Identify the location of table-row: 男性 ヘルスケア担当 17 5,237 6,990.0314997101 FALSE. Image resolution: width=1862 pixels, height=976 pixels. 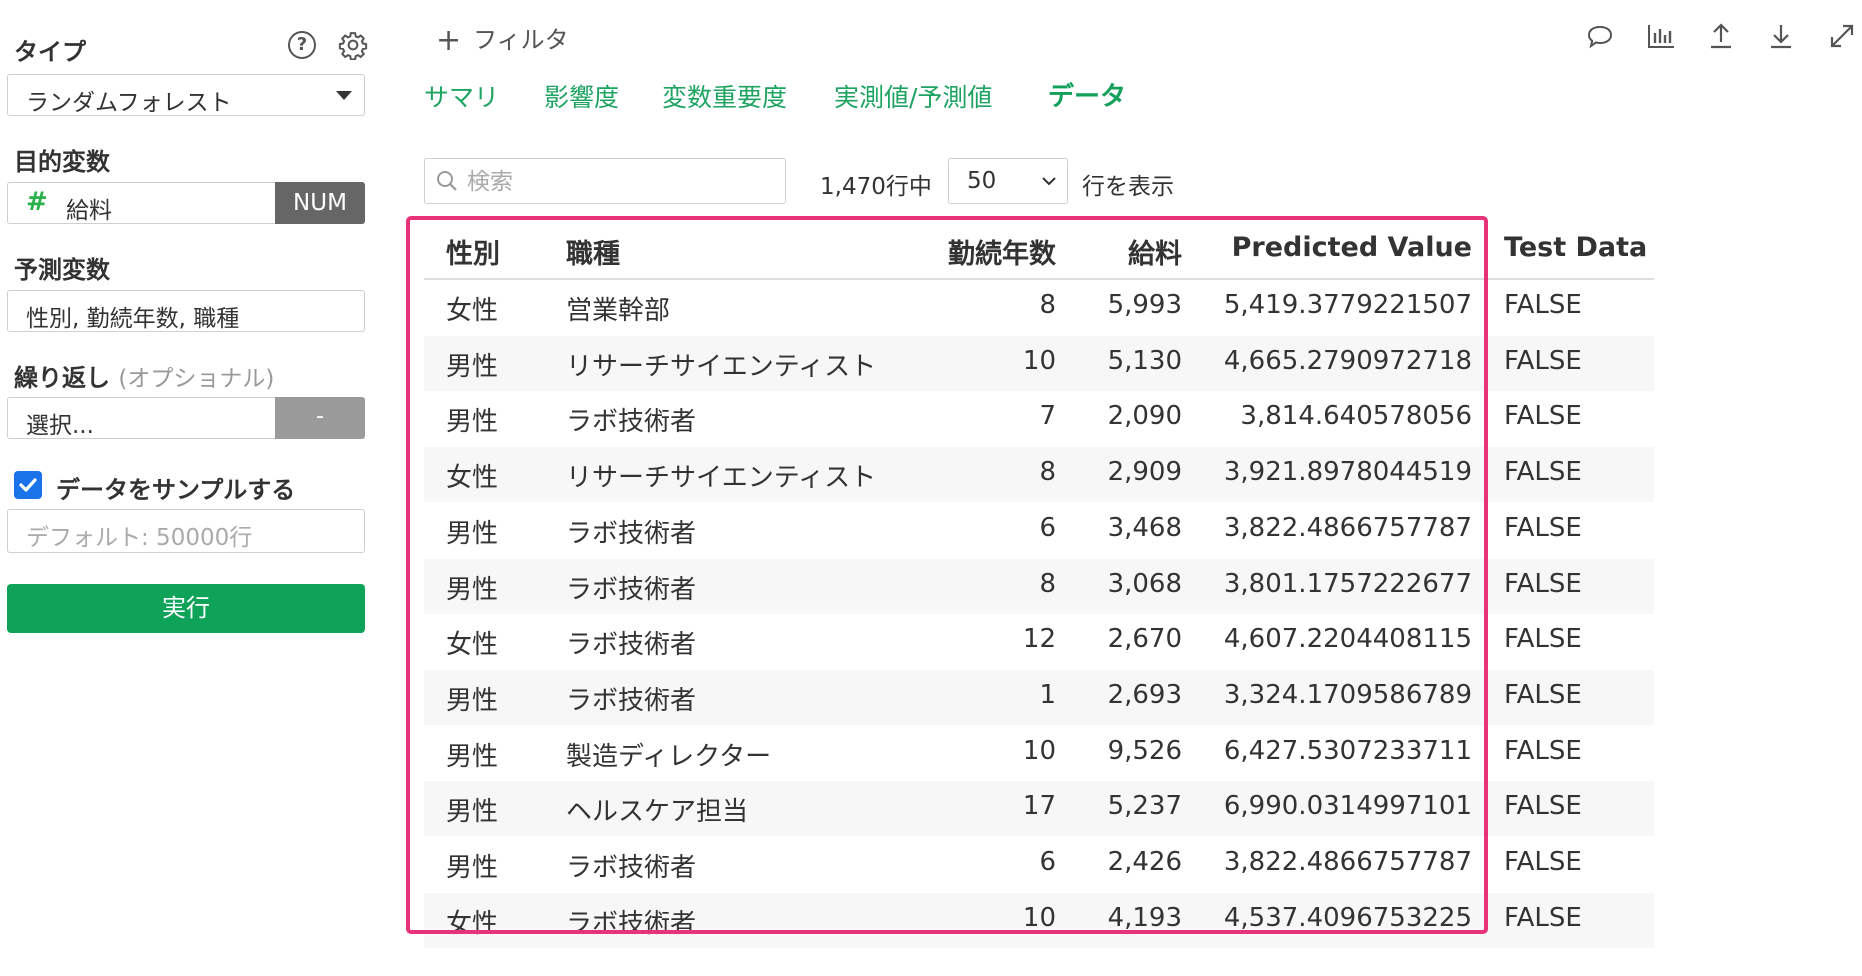
(1039, 809).